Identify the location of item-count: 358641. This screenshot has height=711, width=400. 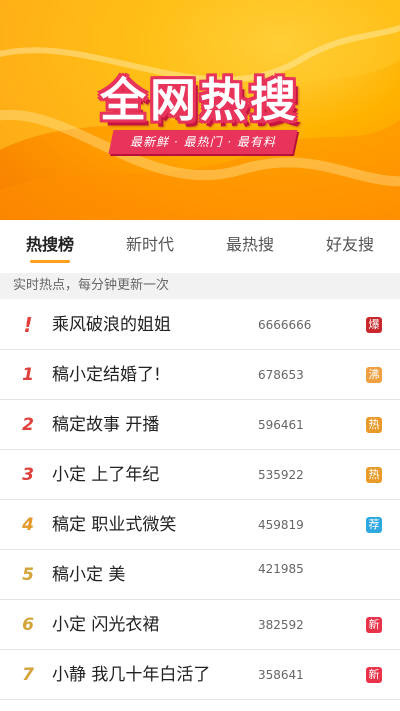
(281, 675).